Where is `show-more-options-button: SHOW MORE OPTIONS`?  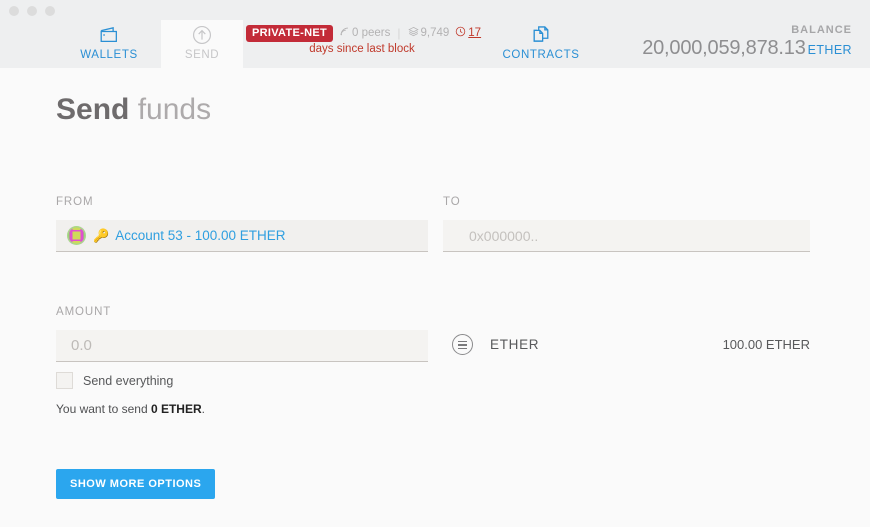 show-more-options-button: SHOW MORE OPTIONS is located at coordinates (136, 484).